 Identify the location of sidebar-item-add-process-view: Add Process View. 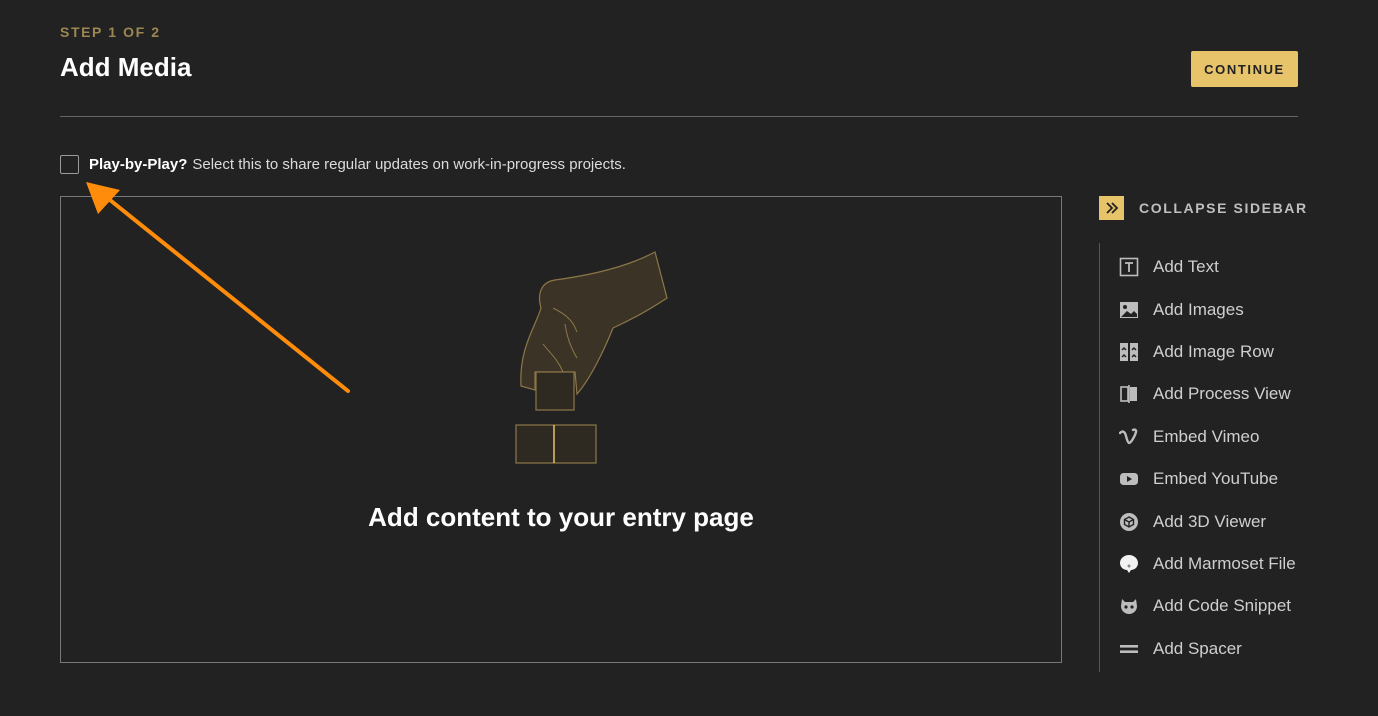
(1207, 394).